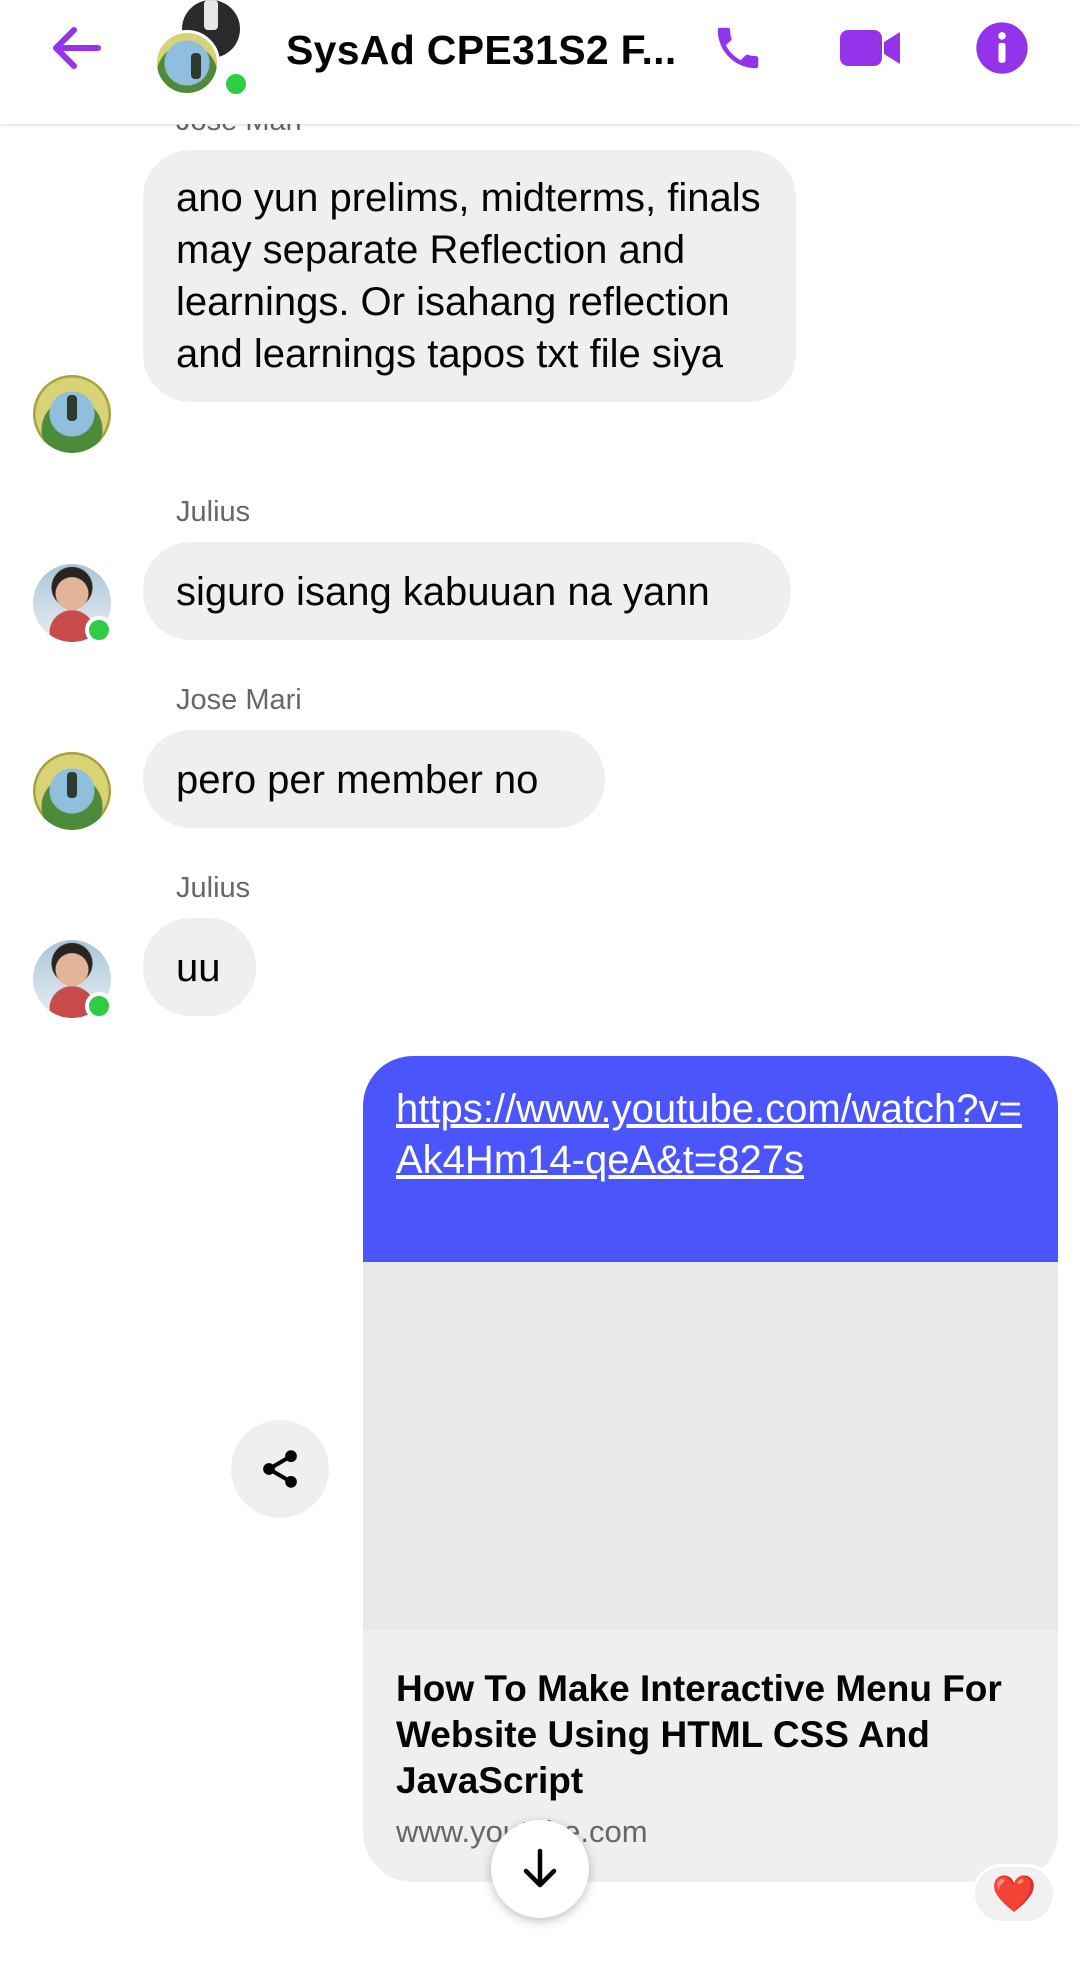 Image resolution: width=1080 pixels, height=1969 pixels. Describe the element at coordinates (239, 700) in the screenshot. I see `message-sender: Jose Mari` at that location.